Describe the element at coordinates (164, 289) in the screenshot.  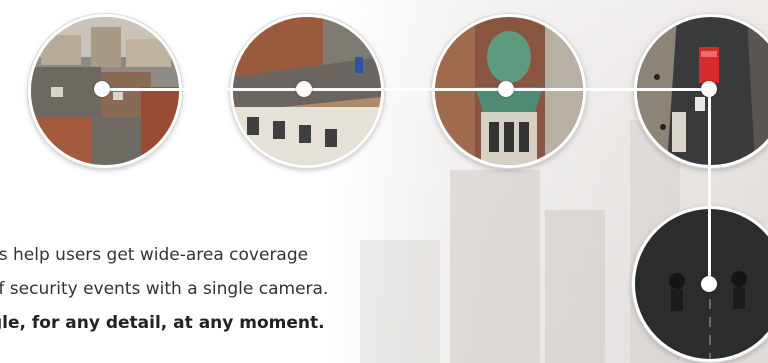
I see `description-line-2: of security events with a single camera.` at that location.